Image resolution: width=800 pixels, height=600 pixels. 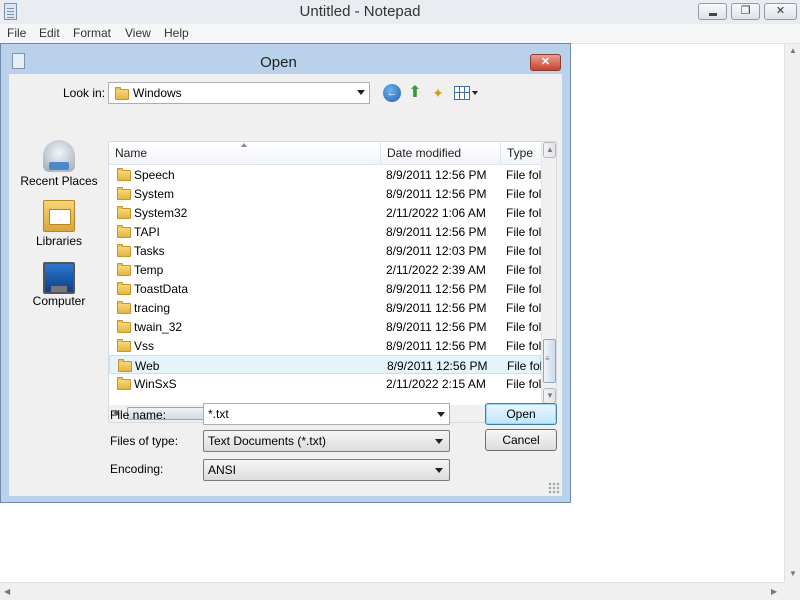 What do you see at coordinates (155, 384) in the screenshot?
I see `file-name-cell: WinSxS` at bounding box center [155, 384].